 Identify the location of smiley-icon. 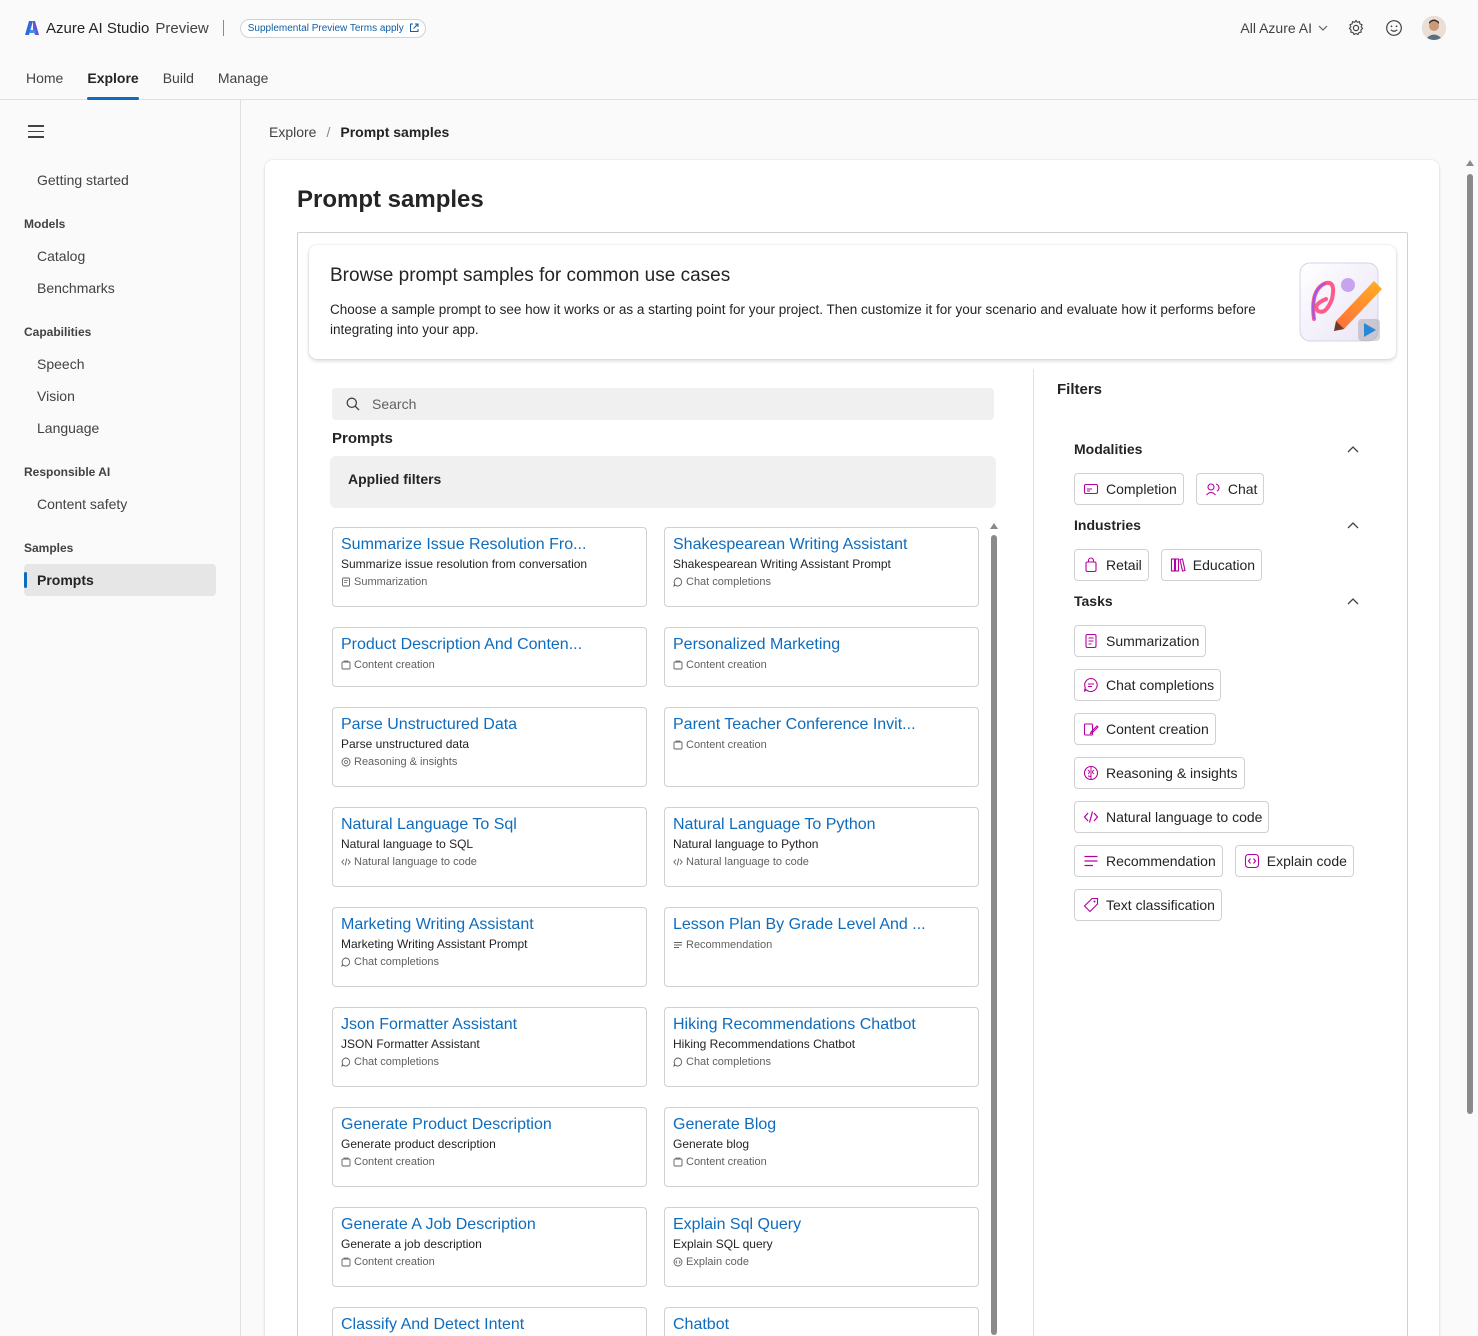
(1394, 28).